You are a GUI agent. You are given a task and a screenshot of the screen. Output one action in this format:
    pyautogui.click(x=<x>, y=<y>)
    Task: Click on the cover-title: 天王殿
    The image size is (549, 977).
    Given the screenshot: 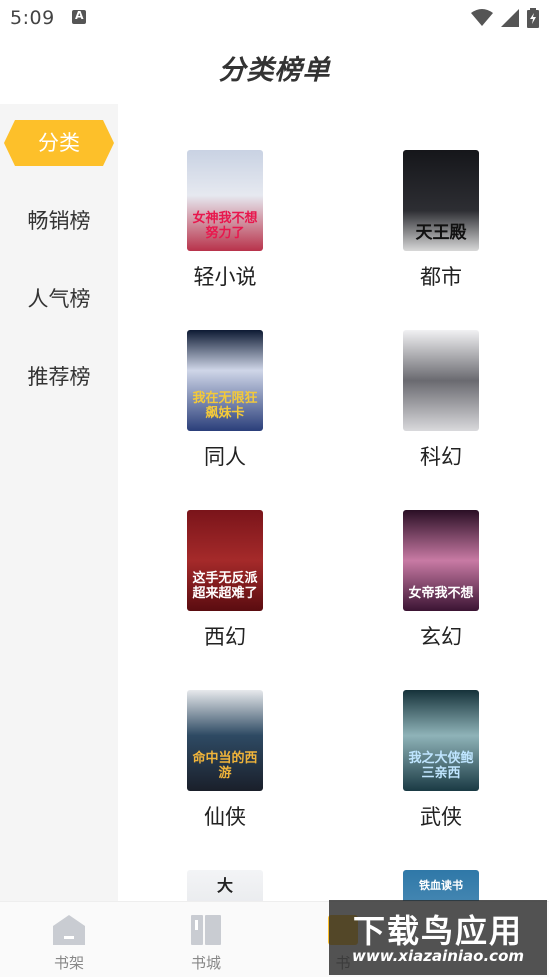 What is the action you would take?
    pyautogui.click(x=441, y=233)
    